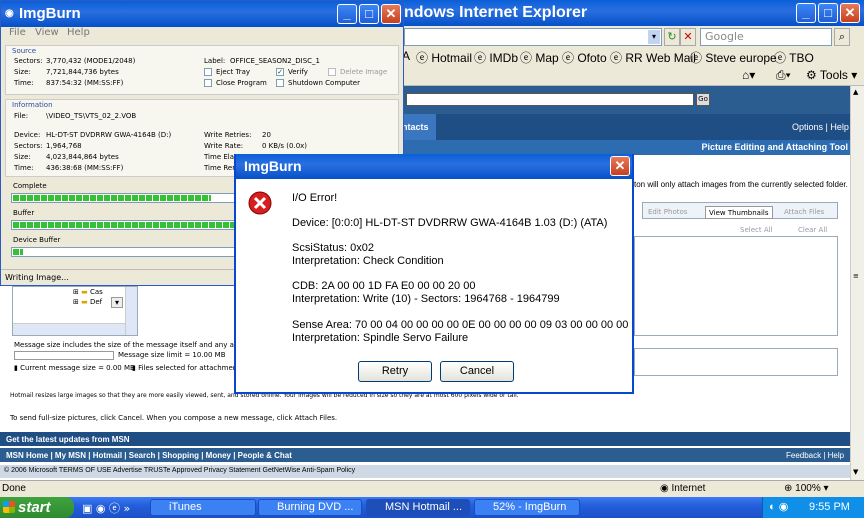 Image resolution: width=864 pixels, height=518 pixels. What do you see at coordinates (208, 72) in the screenshot?
I see `eject-tray-checkbox` at bounding box center [208, 72].